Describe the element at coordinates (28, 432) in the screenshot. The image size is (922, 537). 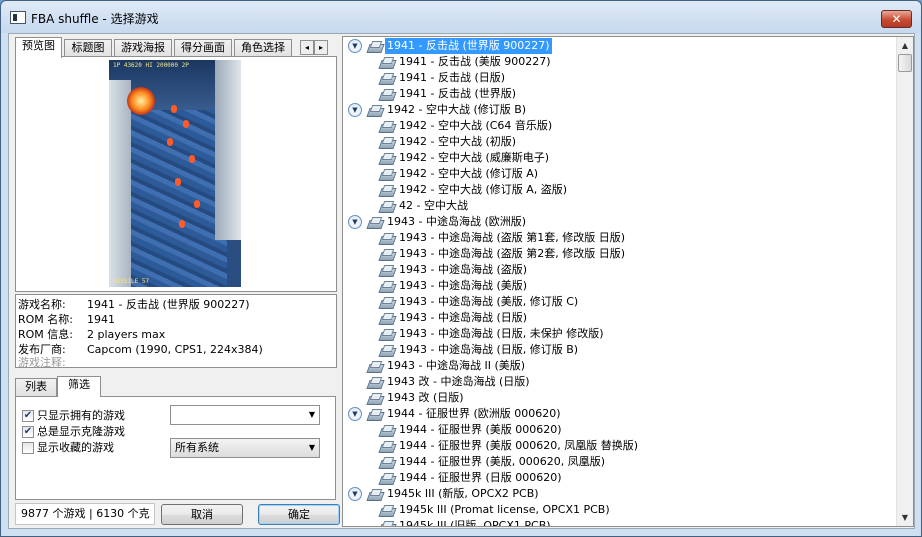
I see `checkbox-show-clones: ✔` at that location.